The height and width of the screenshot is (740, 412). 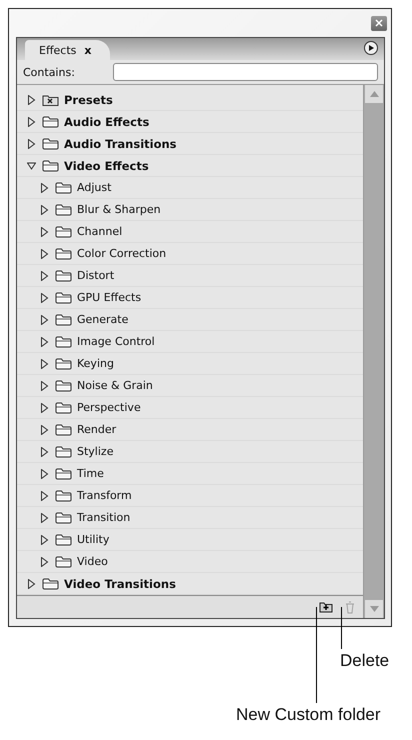 What do you see at coordinates (50, 100) in the screenshot?
I see `preset-folder-icon` at bounding box center [50, 100].